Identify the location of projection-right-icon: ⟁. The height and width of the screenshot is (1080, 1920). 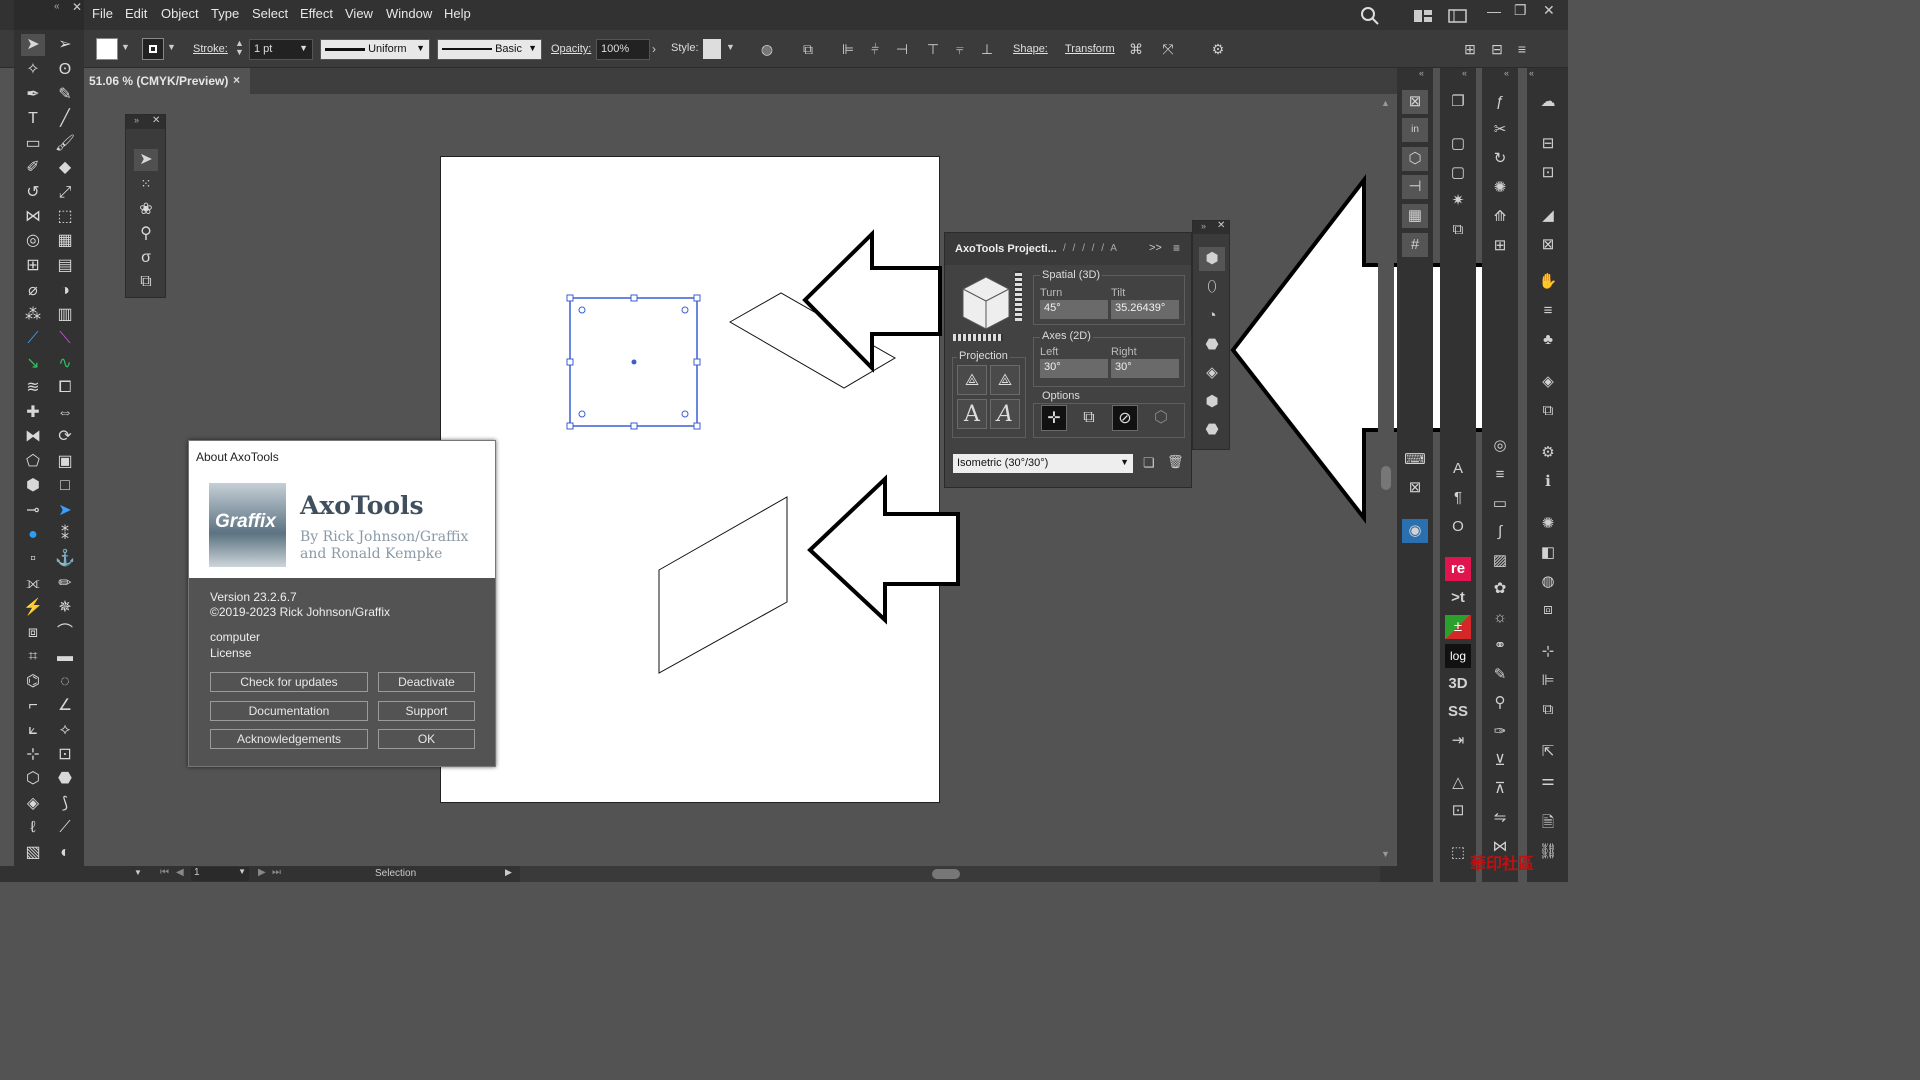
(1005, 380).